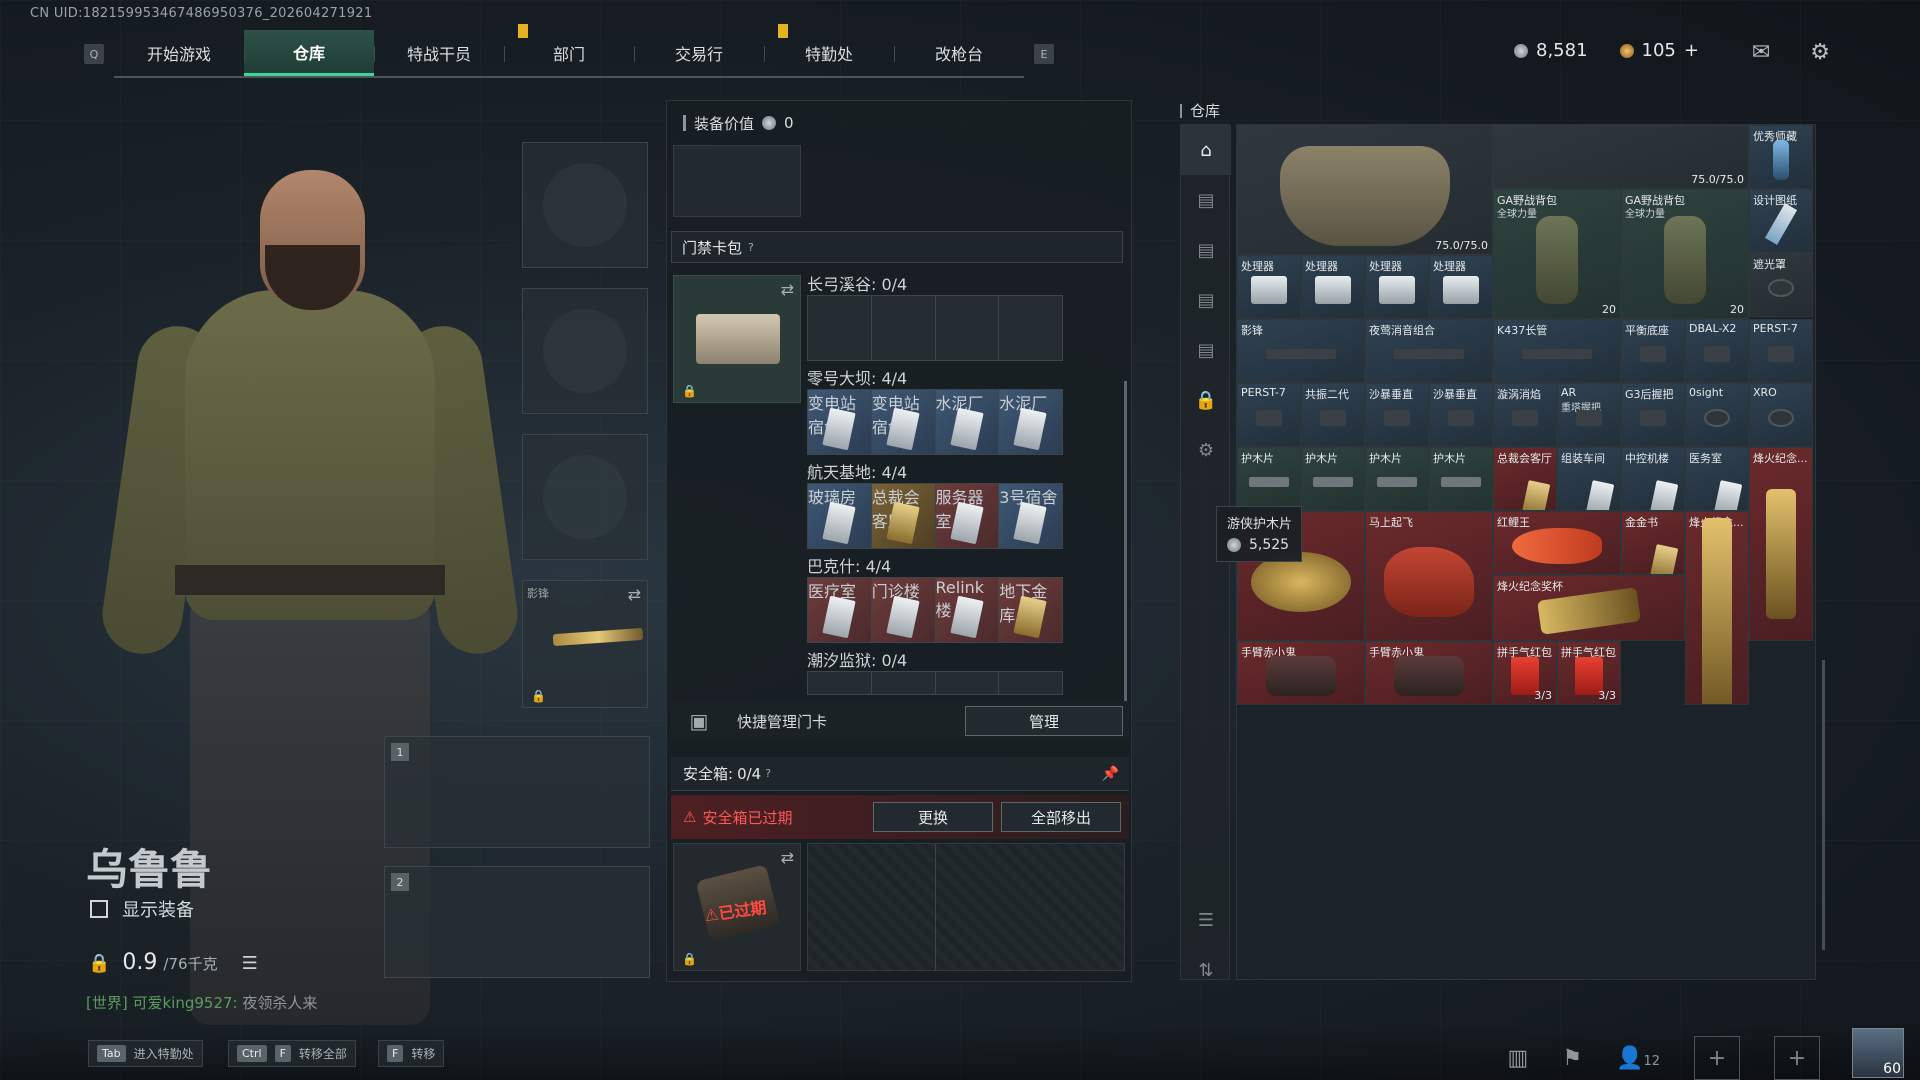  What do you see at coordinates (1301, 351) in the screenshot?
I see `weapon-item: 影锋` at bounding box center [1301, 351].